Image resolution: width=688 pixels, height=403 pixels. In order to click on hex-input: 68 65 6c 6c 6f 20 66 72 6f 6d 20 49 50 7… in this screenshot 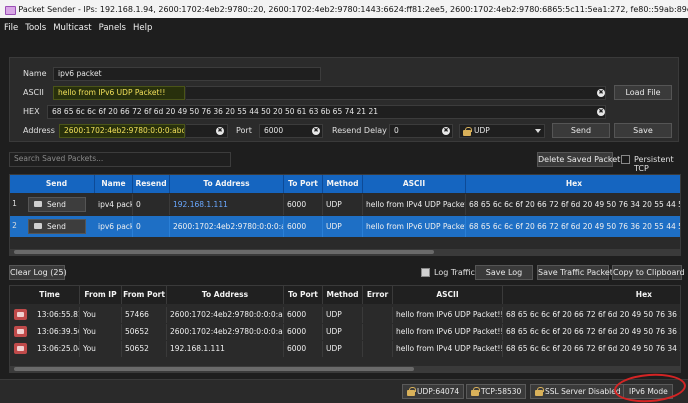, I will do `click(326, 112)`.